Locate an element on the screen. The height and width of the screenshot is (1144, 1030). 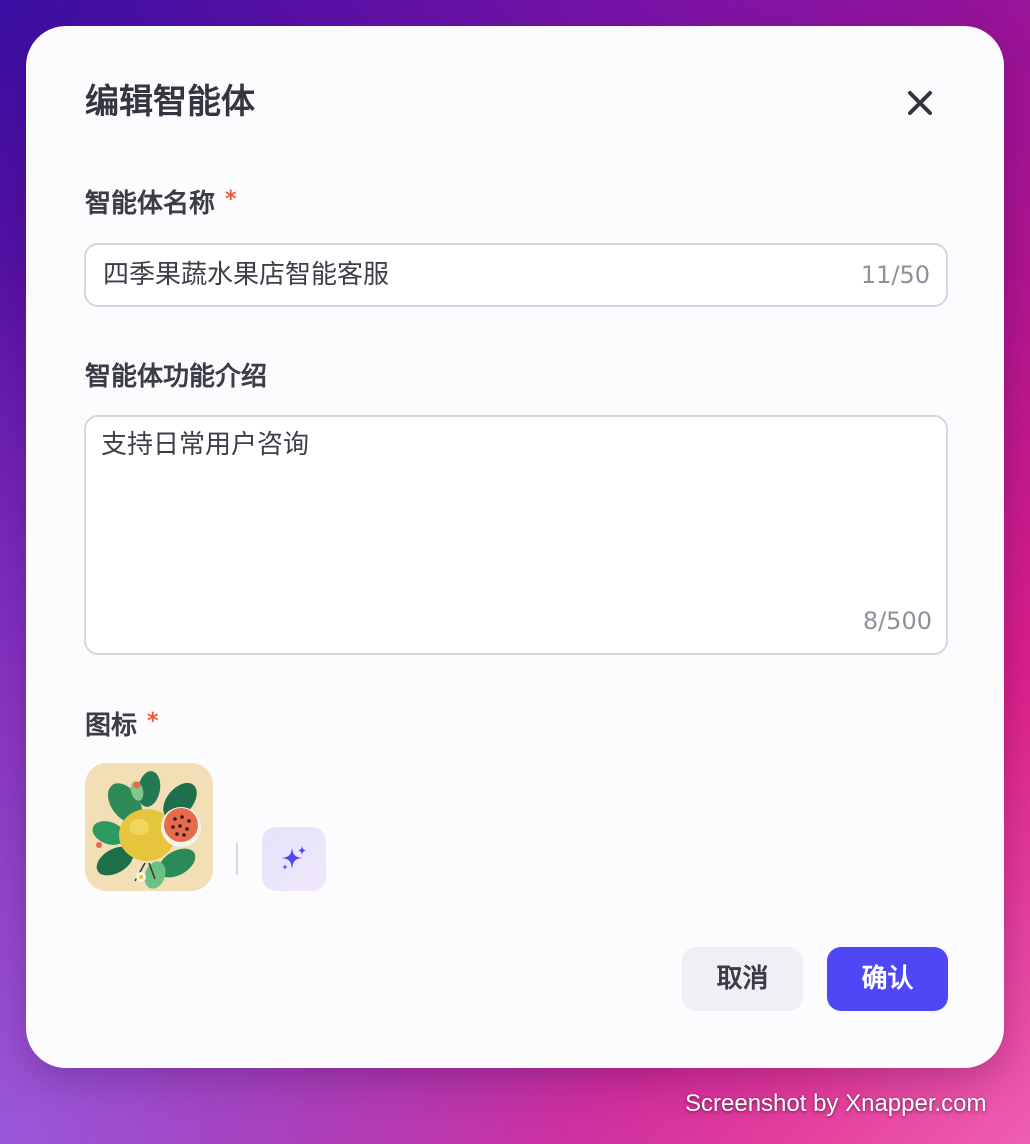
icon-label-text: 图标 is located at coordinates (111, 726).